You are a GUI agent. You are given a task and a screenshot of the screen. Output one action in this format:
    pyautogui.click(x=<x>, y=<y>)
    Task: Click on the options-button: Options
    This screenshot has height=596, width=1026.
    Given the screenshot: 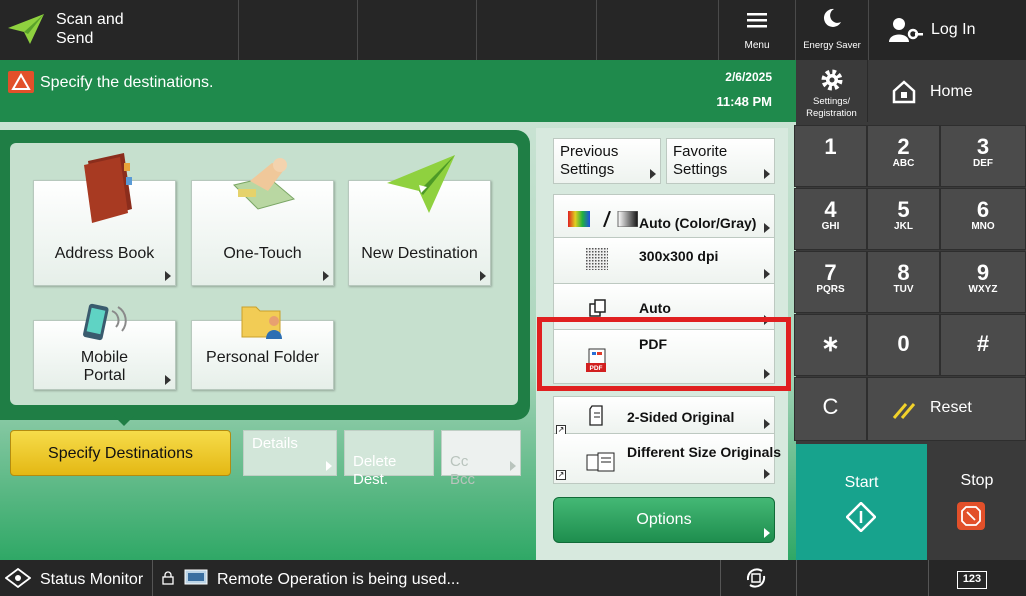 What is the action you would take?
    pyautogui.click(x=664, y=520)
    